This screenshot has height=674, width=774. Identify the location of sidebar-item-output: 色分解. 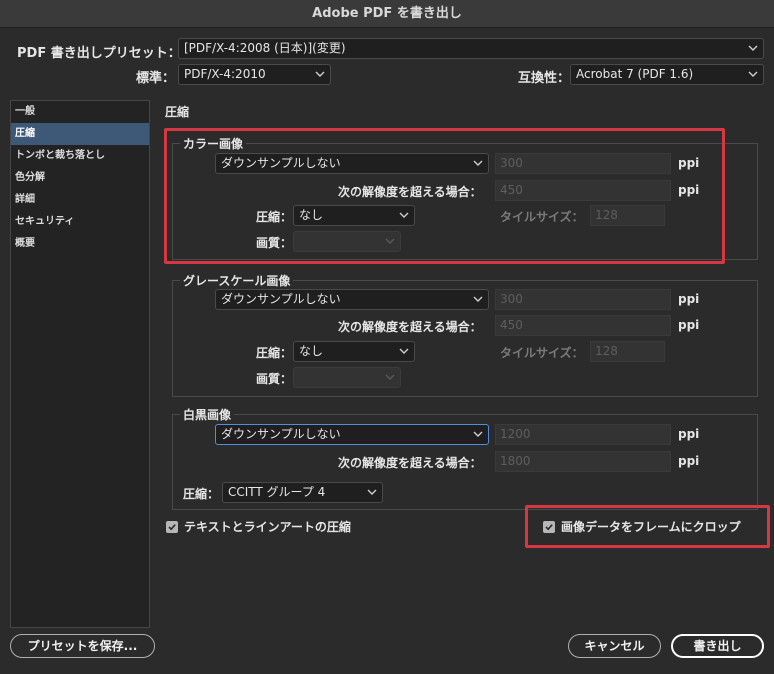
(80, 178).